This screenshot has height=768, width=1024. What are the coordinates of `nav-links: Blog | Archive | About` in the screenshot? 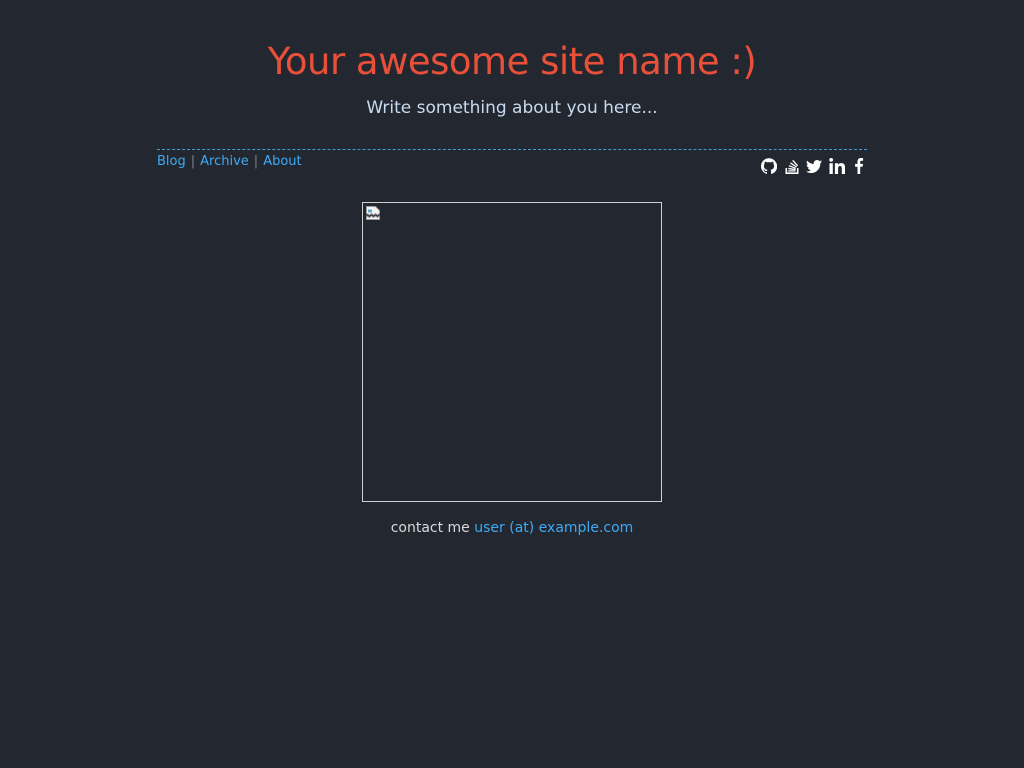 It's located at (229, 162).